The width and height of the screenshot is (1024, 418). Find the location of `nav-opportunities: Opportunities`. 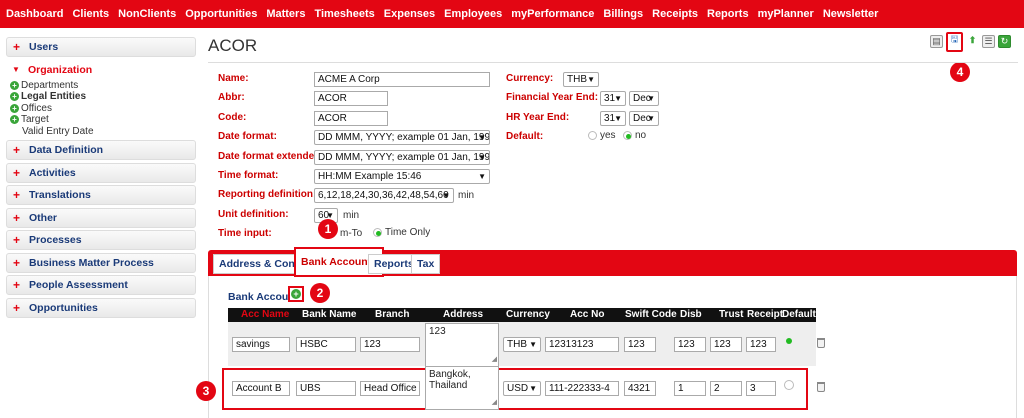

nav-opportunities: Opportunities is located at coordinates (221, 14).